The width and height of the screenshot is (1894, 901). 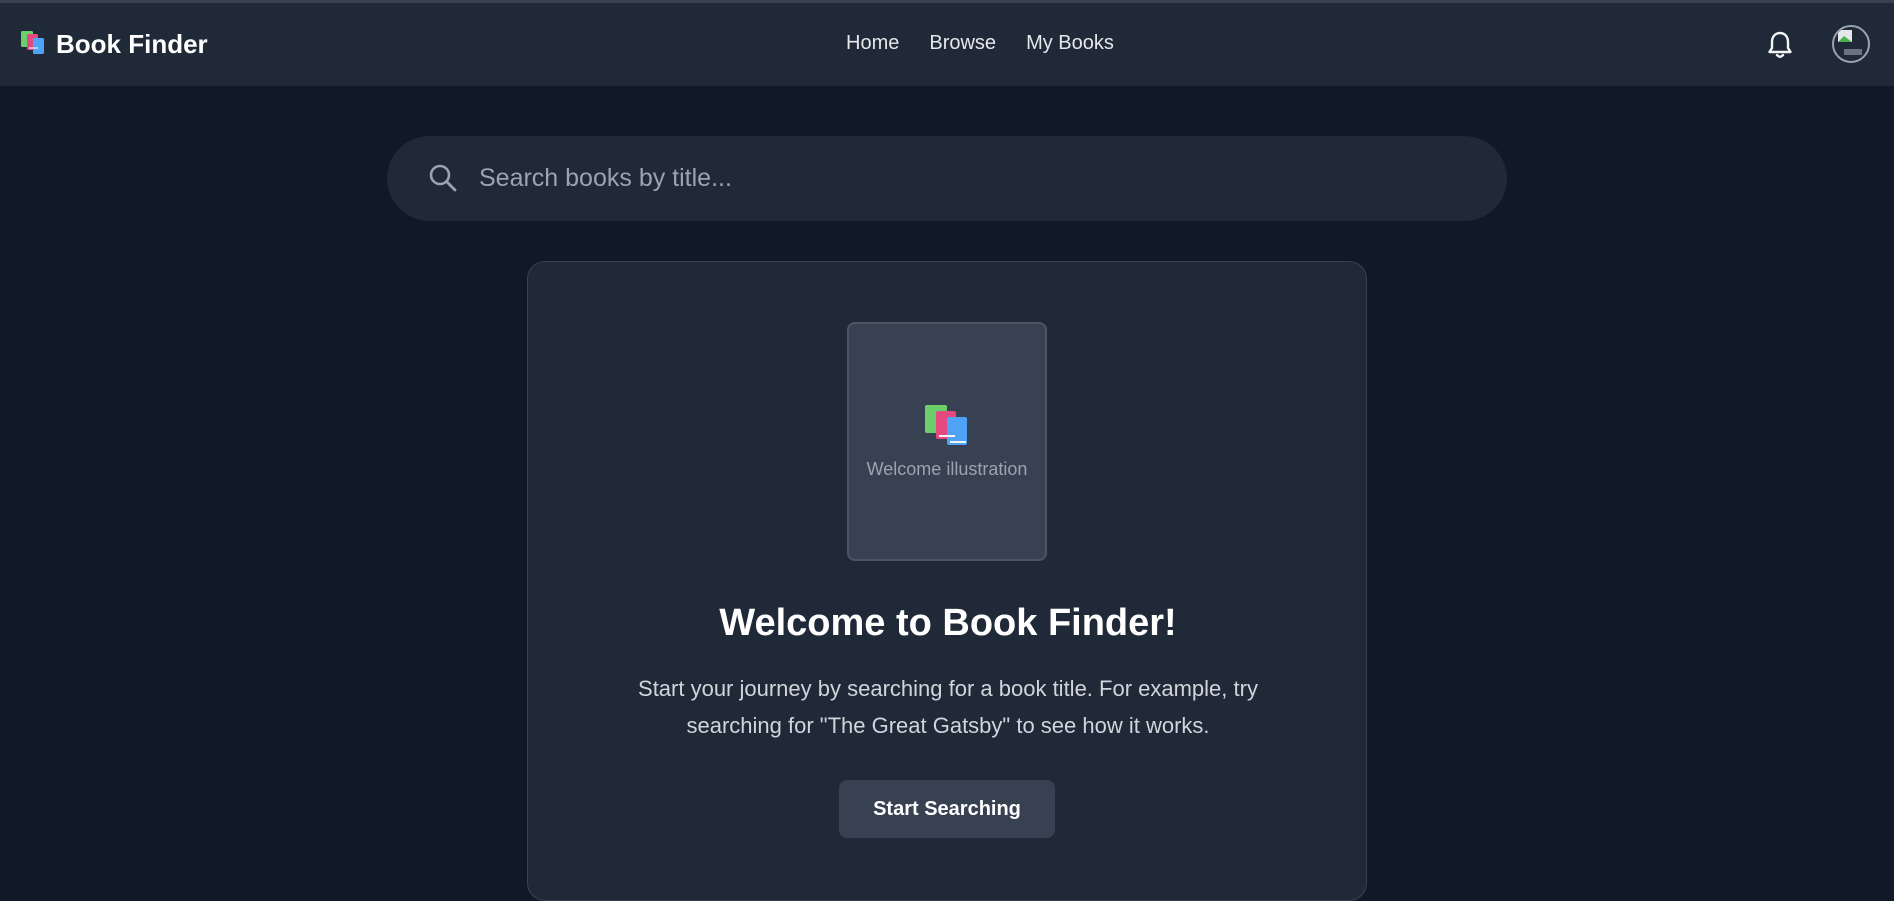 I want to click on top-navbar: Book Finder Home Browse My Books, so click(x=947, y=44).